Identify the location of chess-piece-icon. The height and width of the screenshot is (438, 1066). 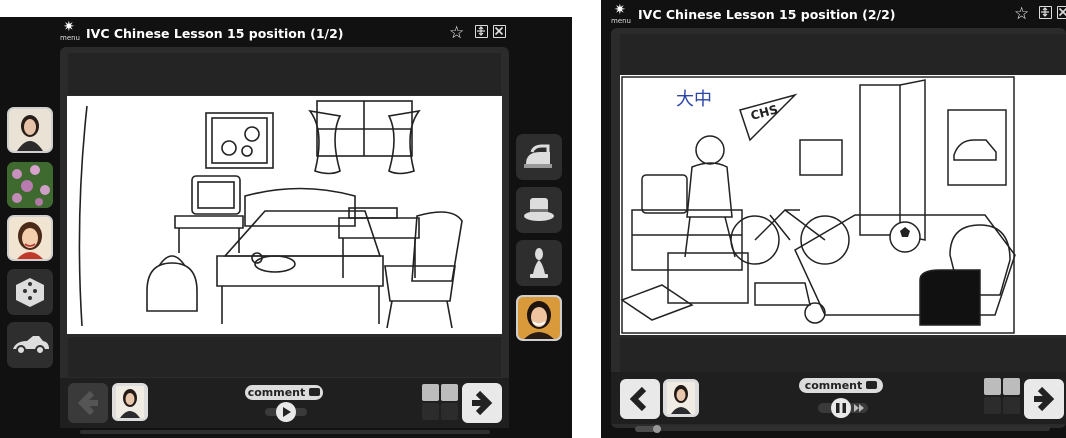
(539, 263).